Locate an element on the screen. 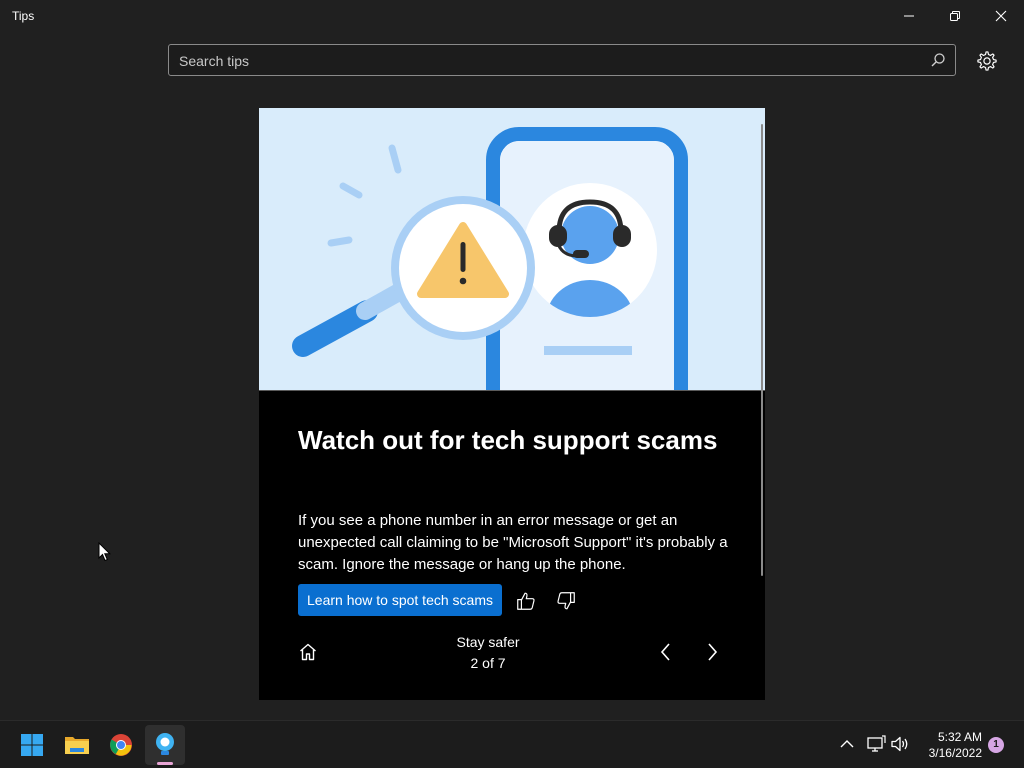 Image resolution: width=1024 pixels, height=768 pixels. minimize-button is located at coordinates (909, 16).